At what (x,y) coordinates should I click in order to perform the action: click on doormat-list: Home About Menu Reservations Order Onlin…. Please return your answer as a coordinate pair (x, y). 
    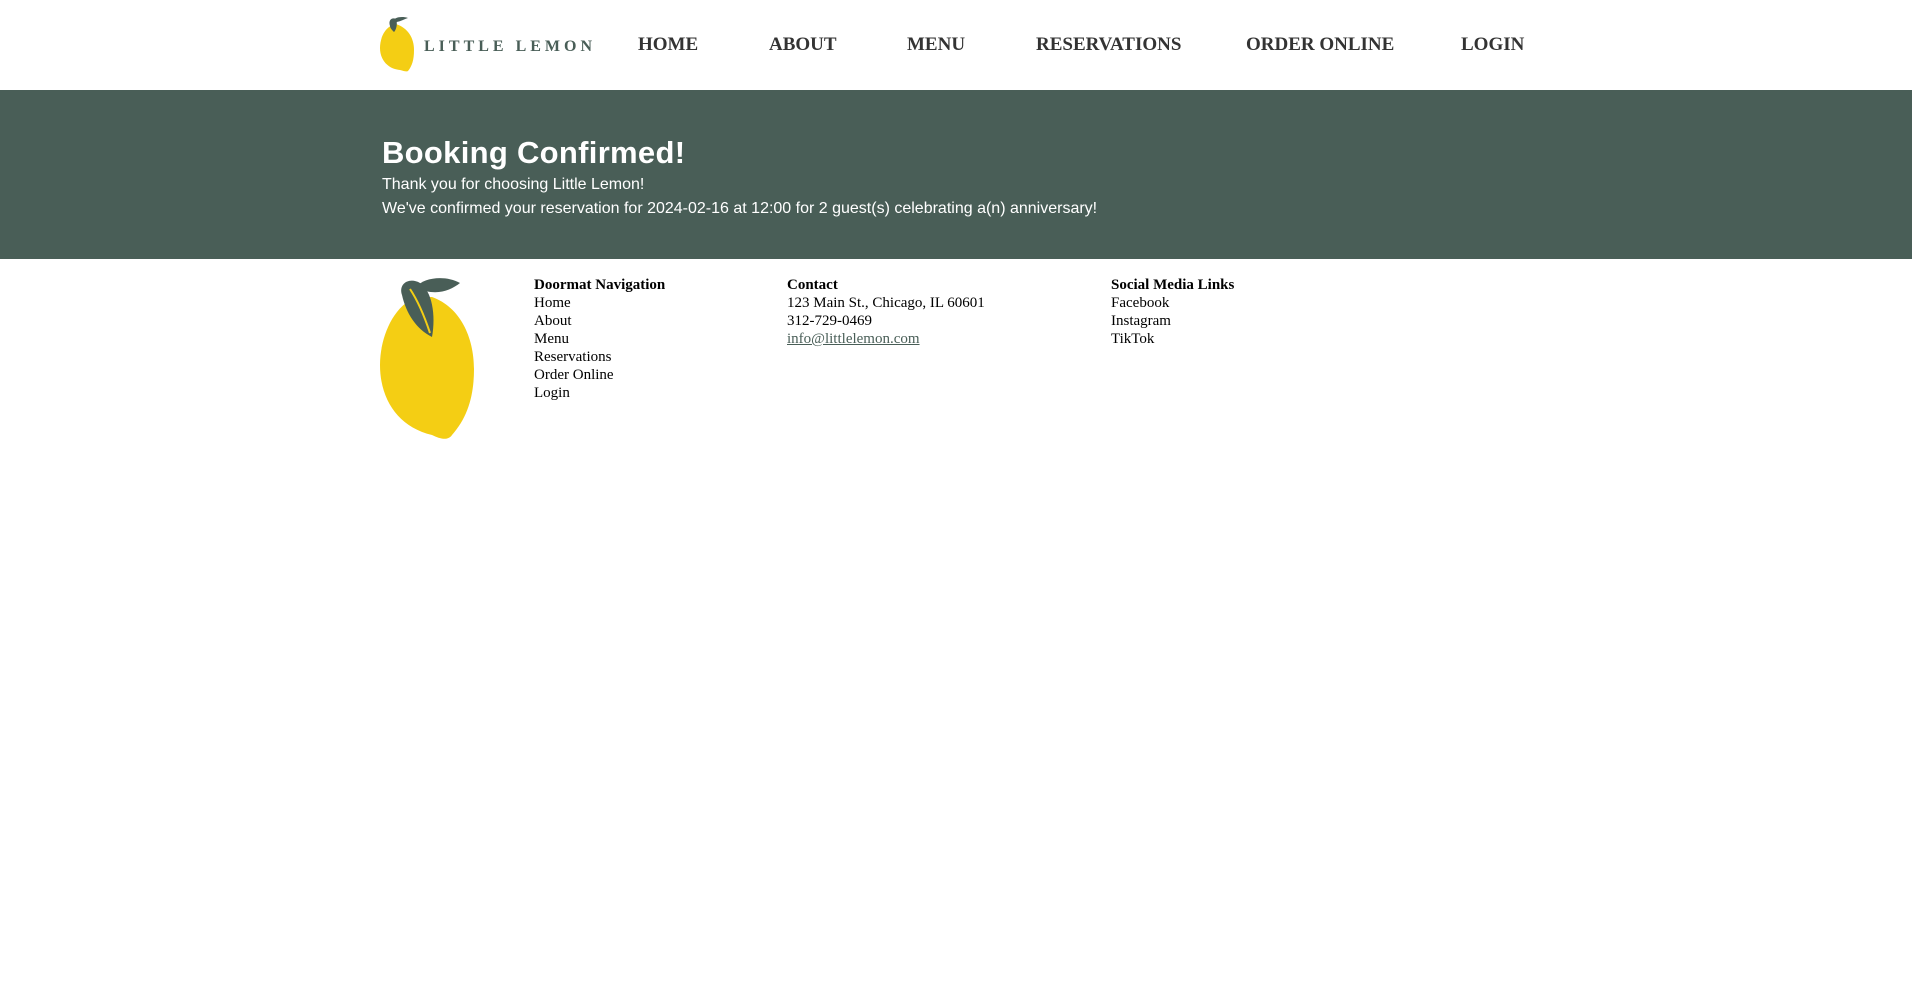
    Looking at the image, I should click on (599, 348).